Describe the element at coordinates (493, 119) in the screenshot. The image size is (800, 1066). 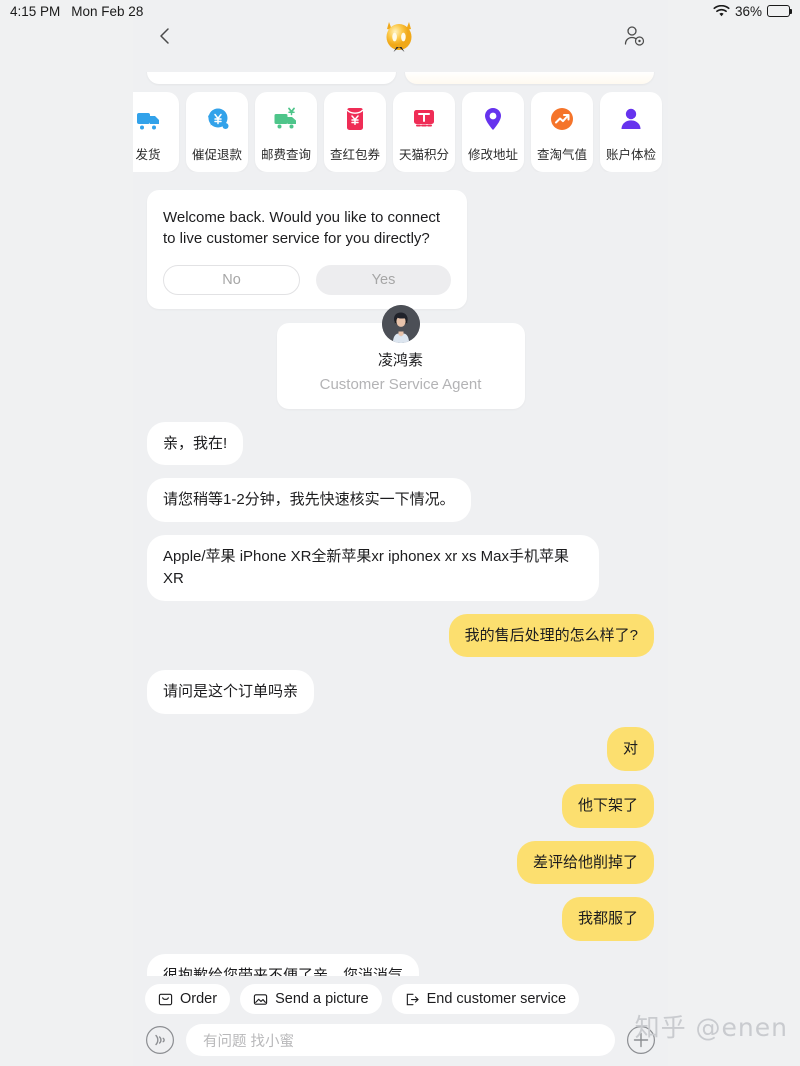
I see `location-pin-icon` at that location.